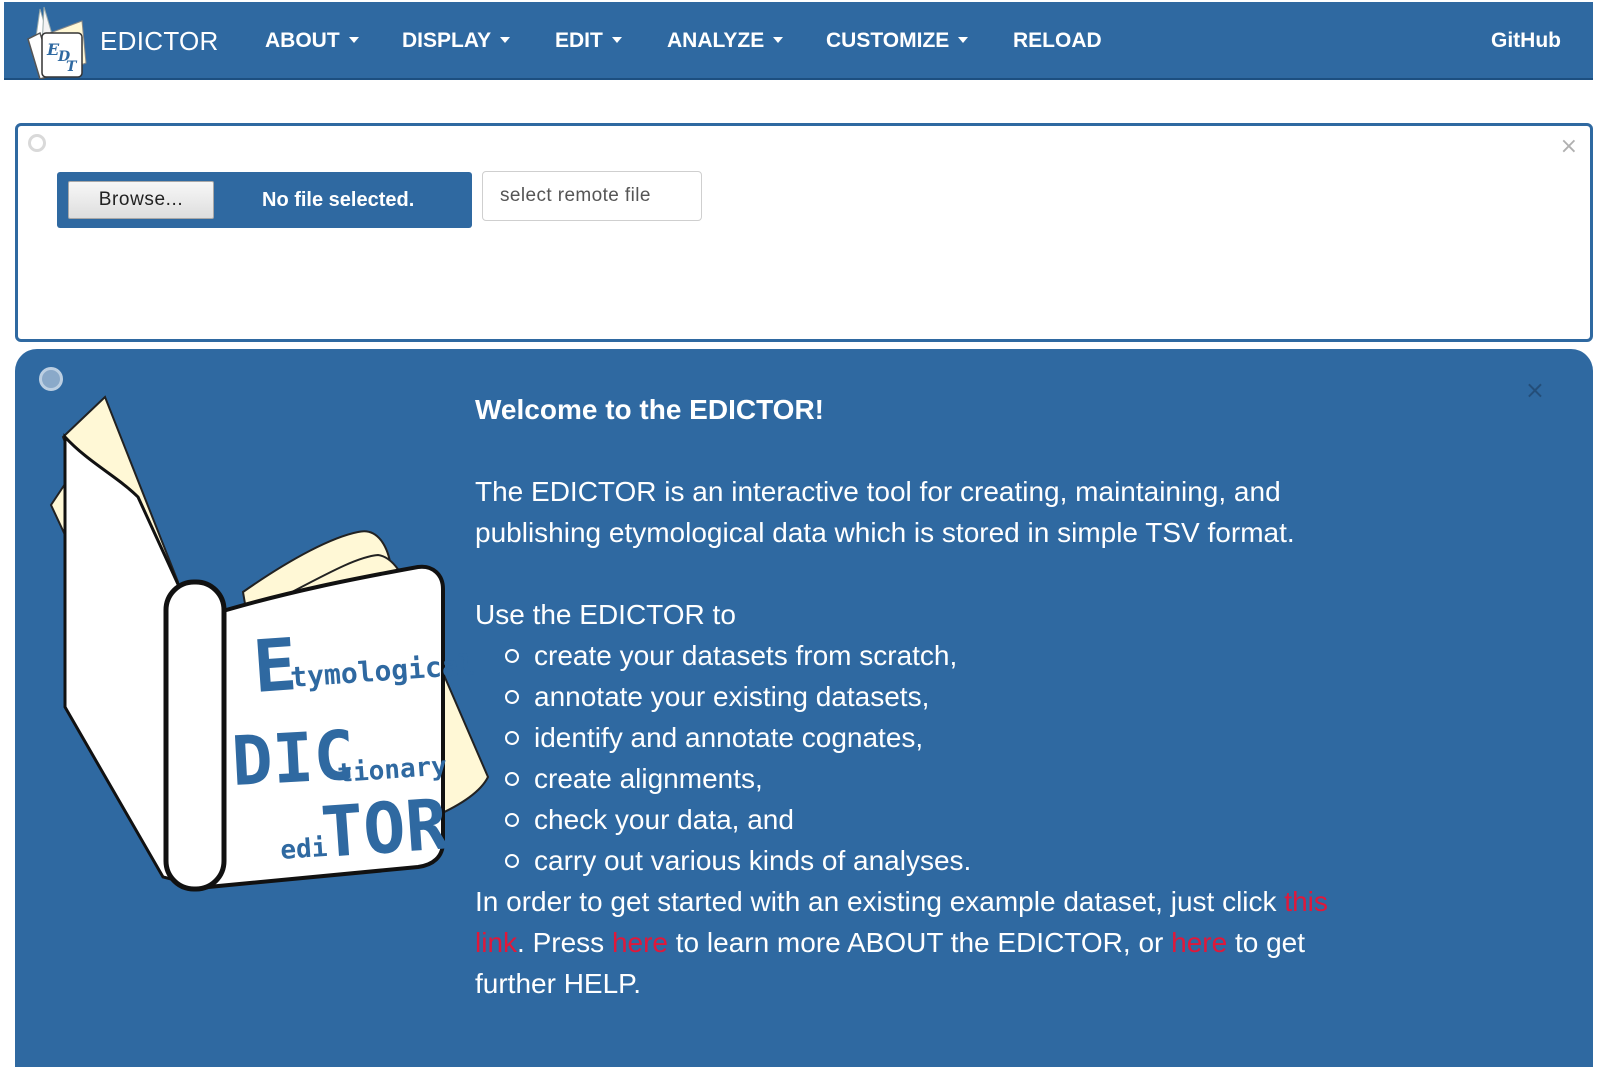 This screenshot has width=1597, height=1067. I want to click on outro-text: to learn more ABOUT the EDICTOR, or, so click(919, 942).